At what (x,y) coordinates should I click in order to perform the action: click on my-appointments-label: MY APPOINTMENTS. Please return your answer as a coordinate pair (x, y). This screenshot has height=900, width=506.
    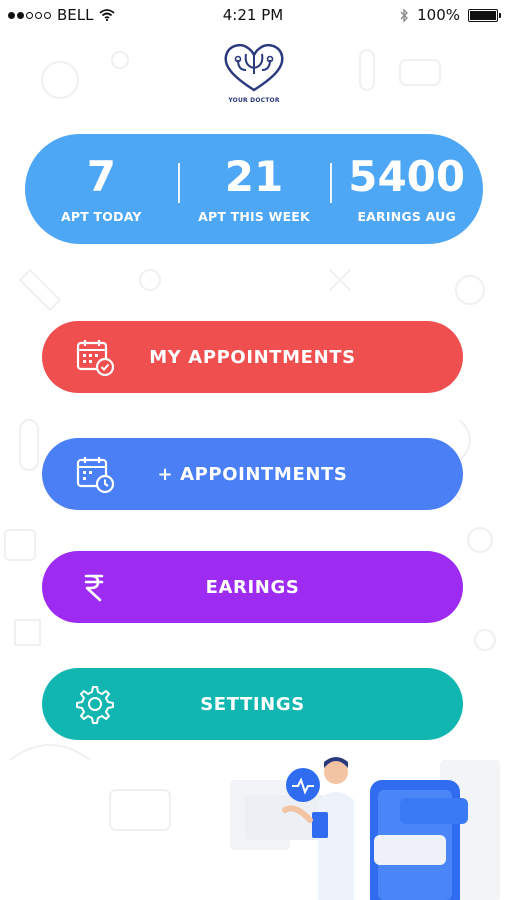
    Looking at the image, I should click on (252, 357).